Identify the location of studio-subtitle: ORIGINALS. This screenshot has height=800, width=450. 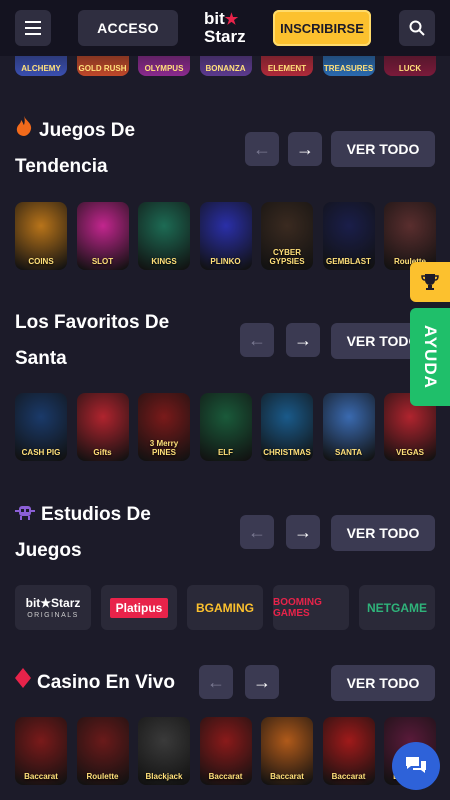
(53, 615).